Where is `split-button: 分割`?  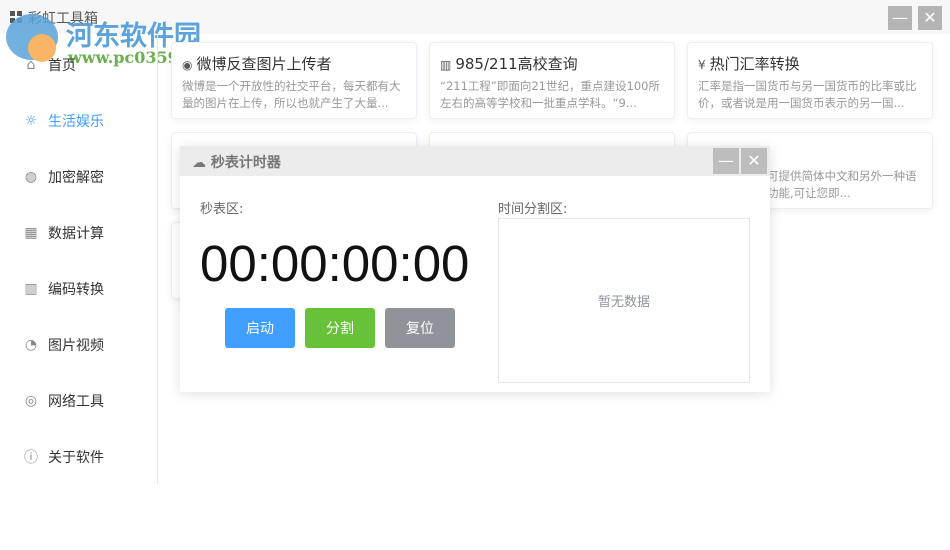 split-button: 分割 is located at coordinates (340, 328).